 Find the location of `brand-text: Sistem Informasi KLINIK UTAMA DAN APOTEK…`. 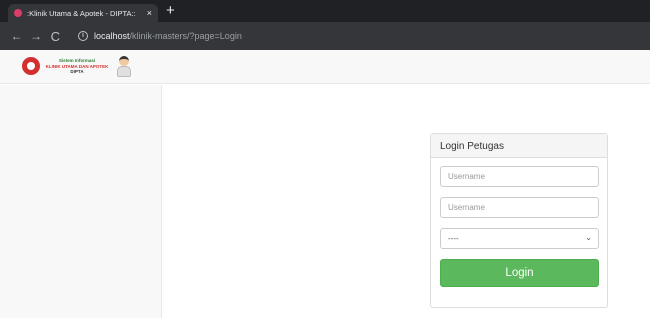

brand-text: Sistem Informasi KLINIK UTAMA DAN APOTEK… is located at coordinates (77, 66).